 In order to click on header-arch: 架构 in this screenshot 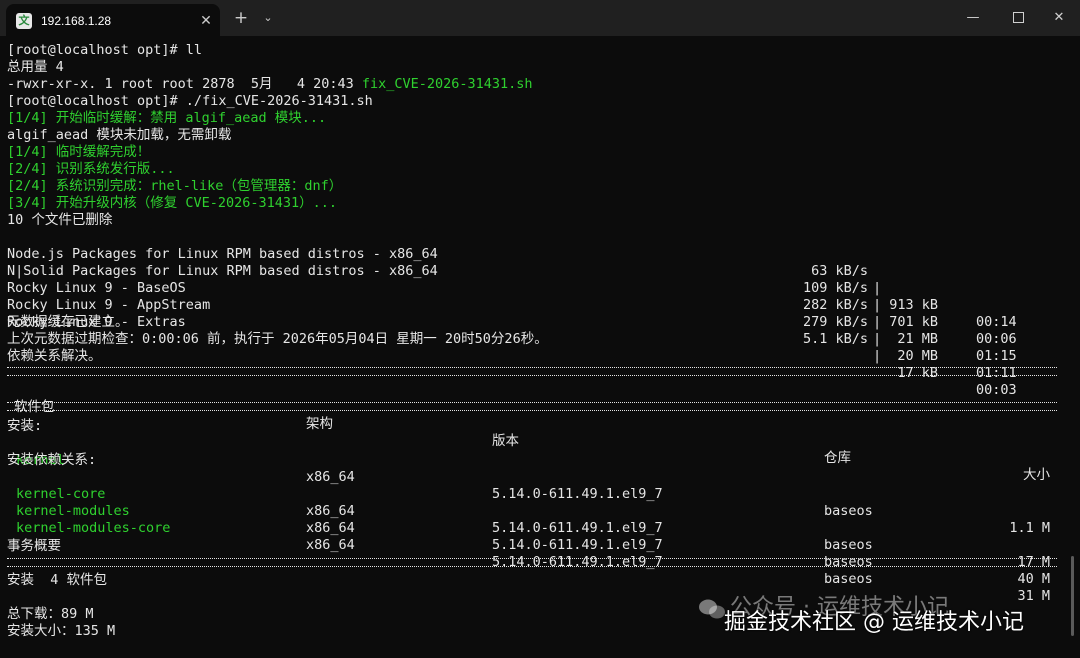, I will do `click(319, 424)`.